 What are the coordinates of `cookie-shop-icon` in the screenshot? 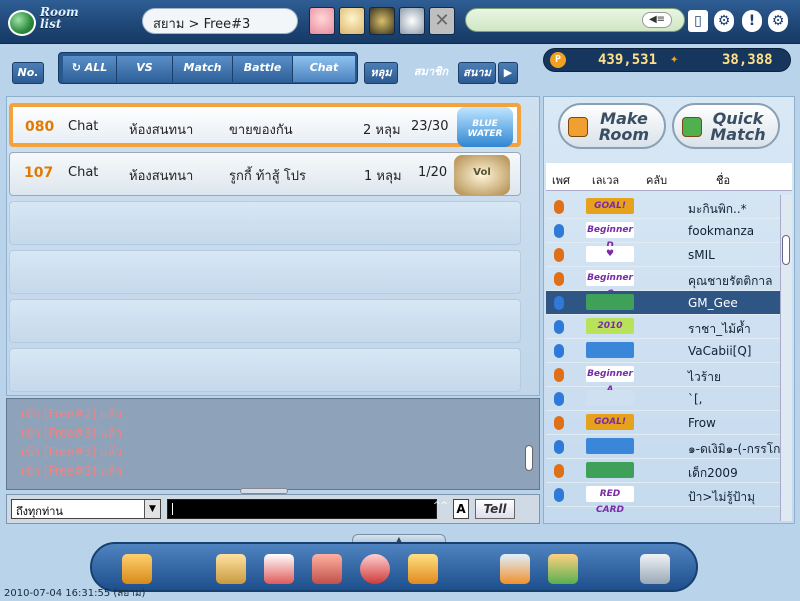 It's located at (423, 569).